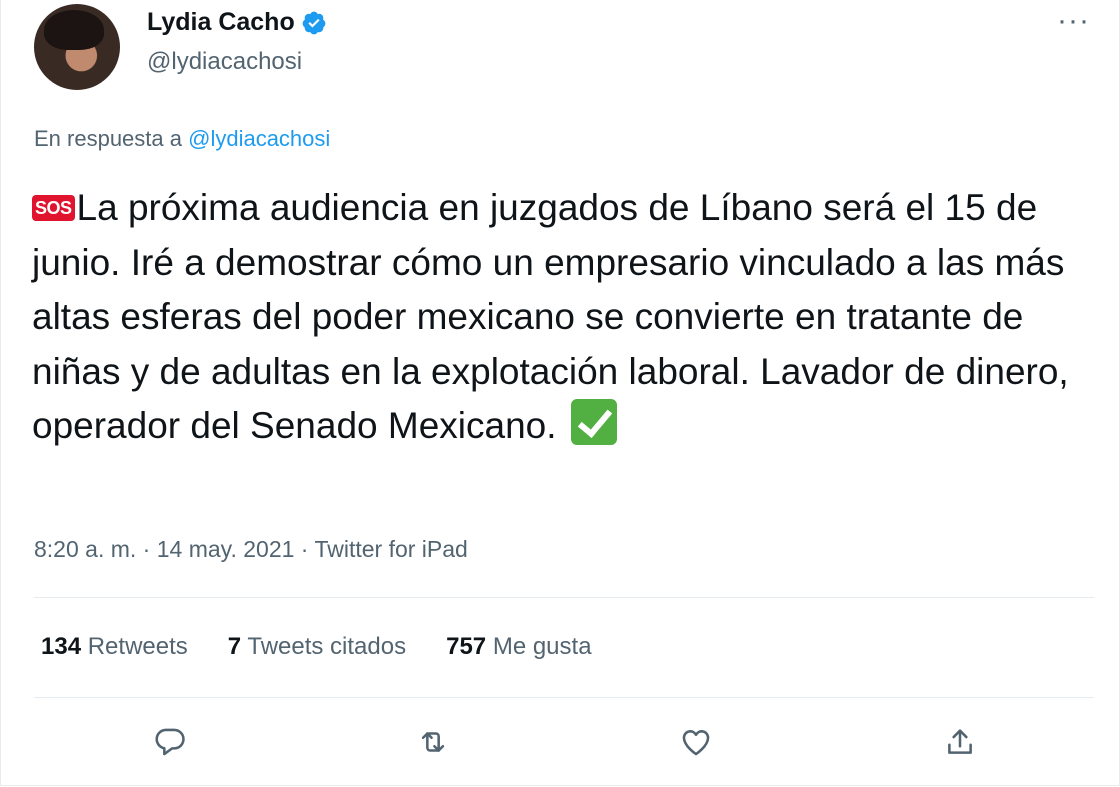 The width and height of the screenshot is (1120, 787). Describe the element at coordinates (85, 549) in the screenshot. I see `tweet-time: 8:20 a. m.` at that location.